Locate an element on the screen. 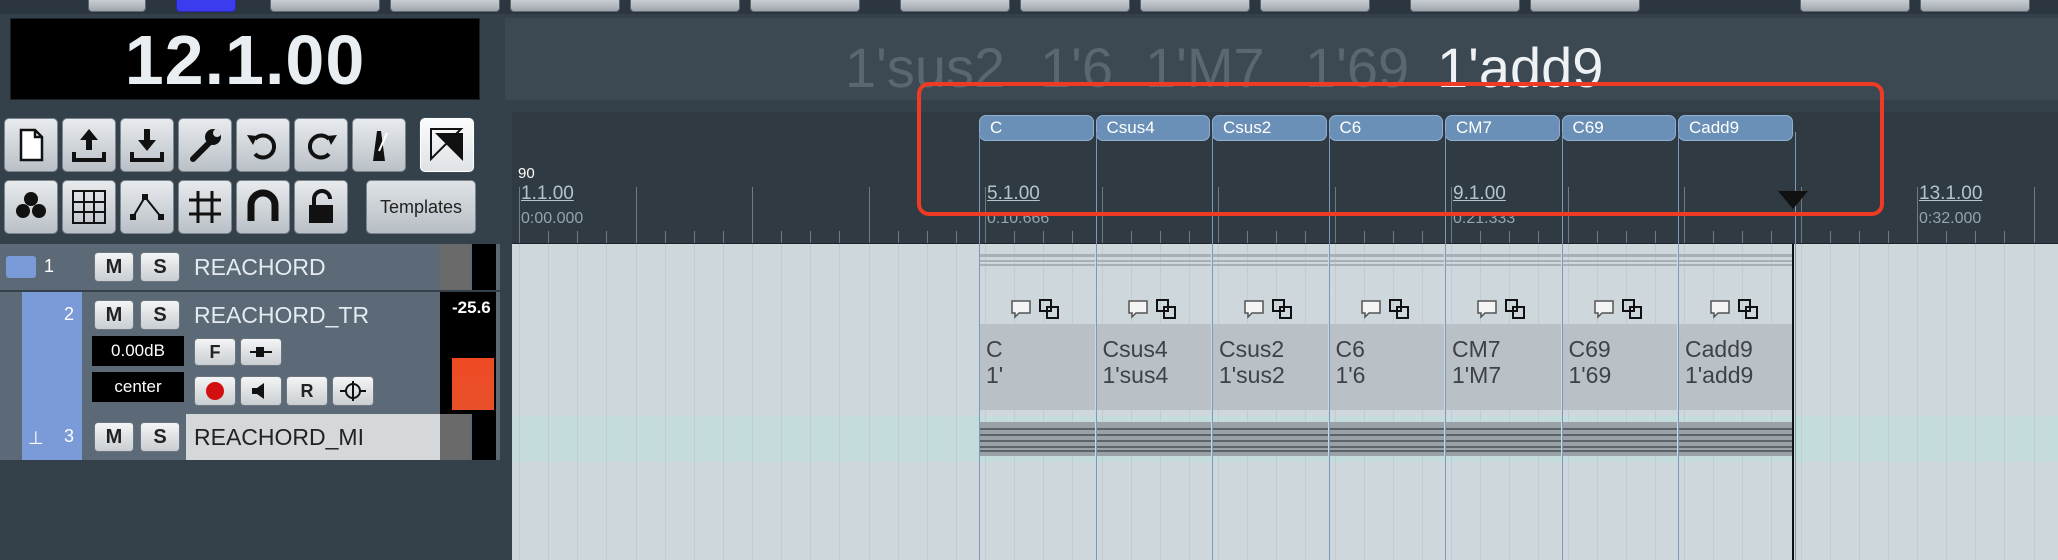 Image resolution: width=2058 pixels, height=560 pixels. track-row-3: ⊥ 3 M S REACHORD_MI is located at coordinates (250, 437).